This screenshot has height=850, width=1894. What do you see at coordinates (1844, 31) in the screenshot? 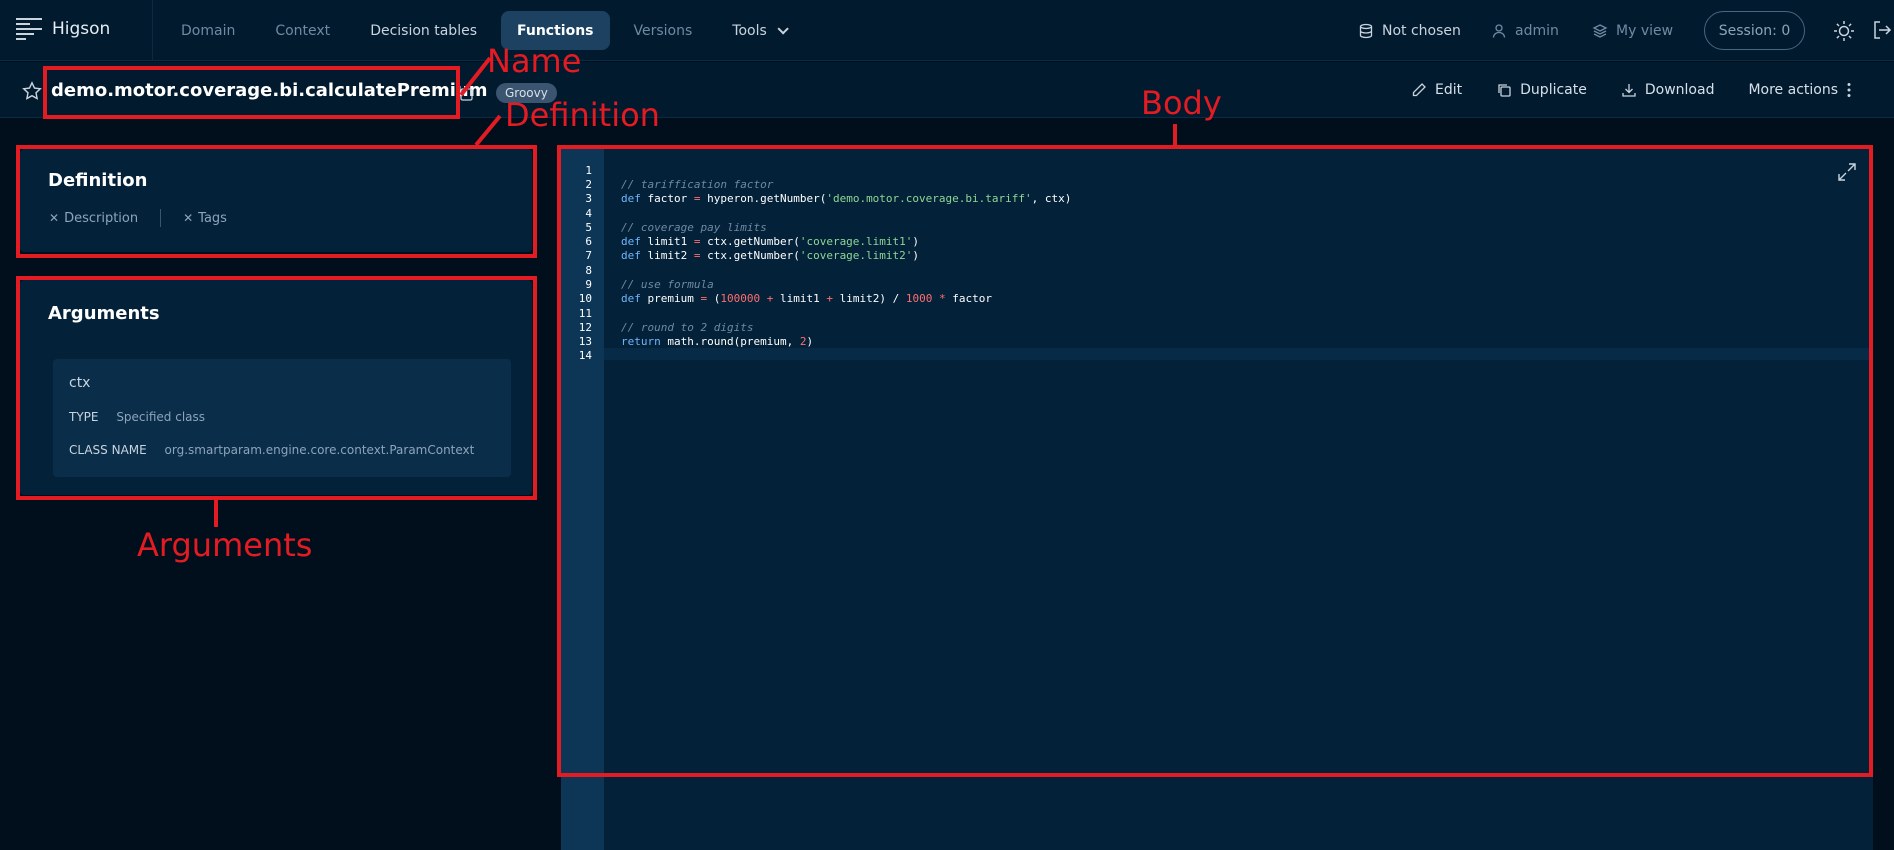
I see `sun-icon` at bounding box center [1844, 31].